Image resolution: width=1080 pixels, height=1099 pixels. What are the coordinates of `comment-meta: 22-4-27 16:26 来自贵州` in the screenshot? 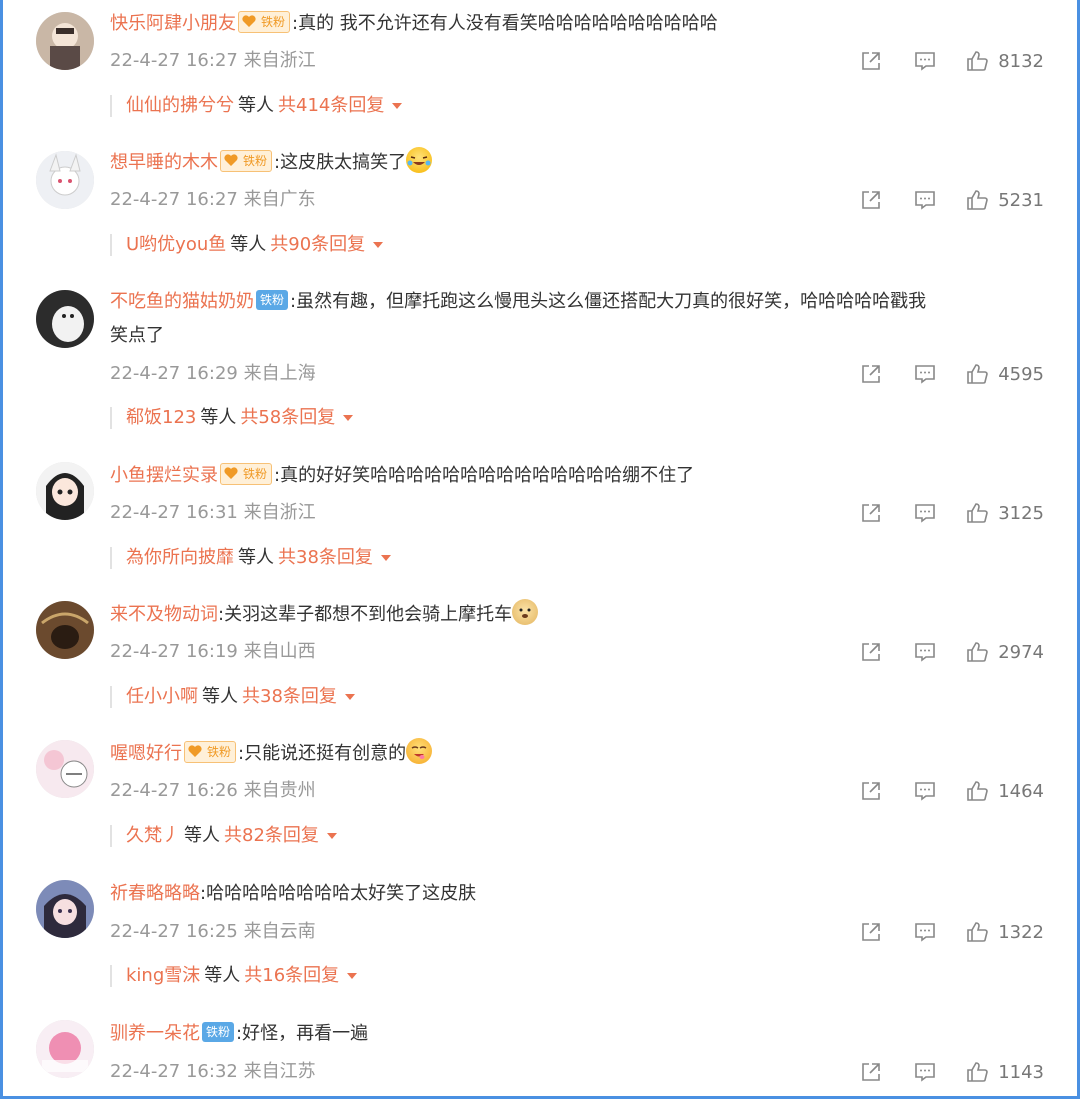 It's located at (213, 790).